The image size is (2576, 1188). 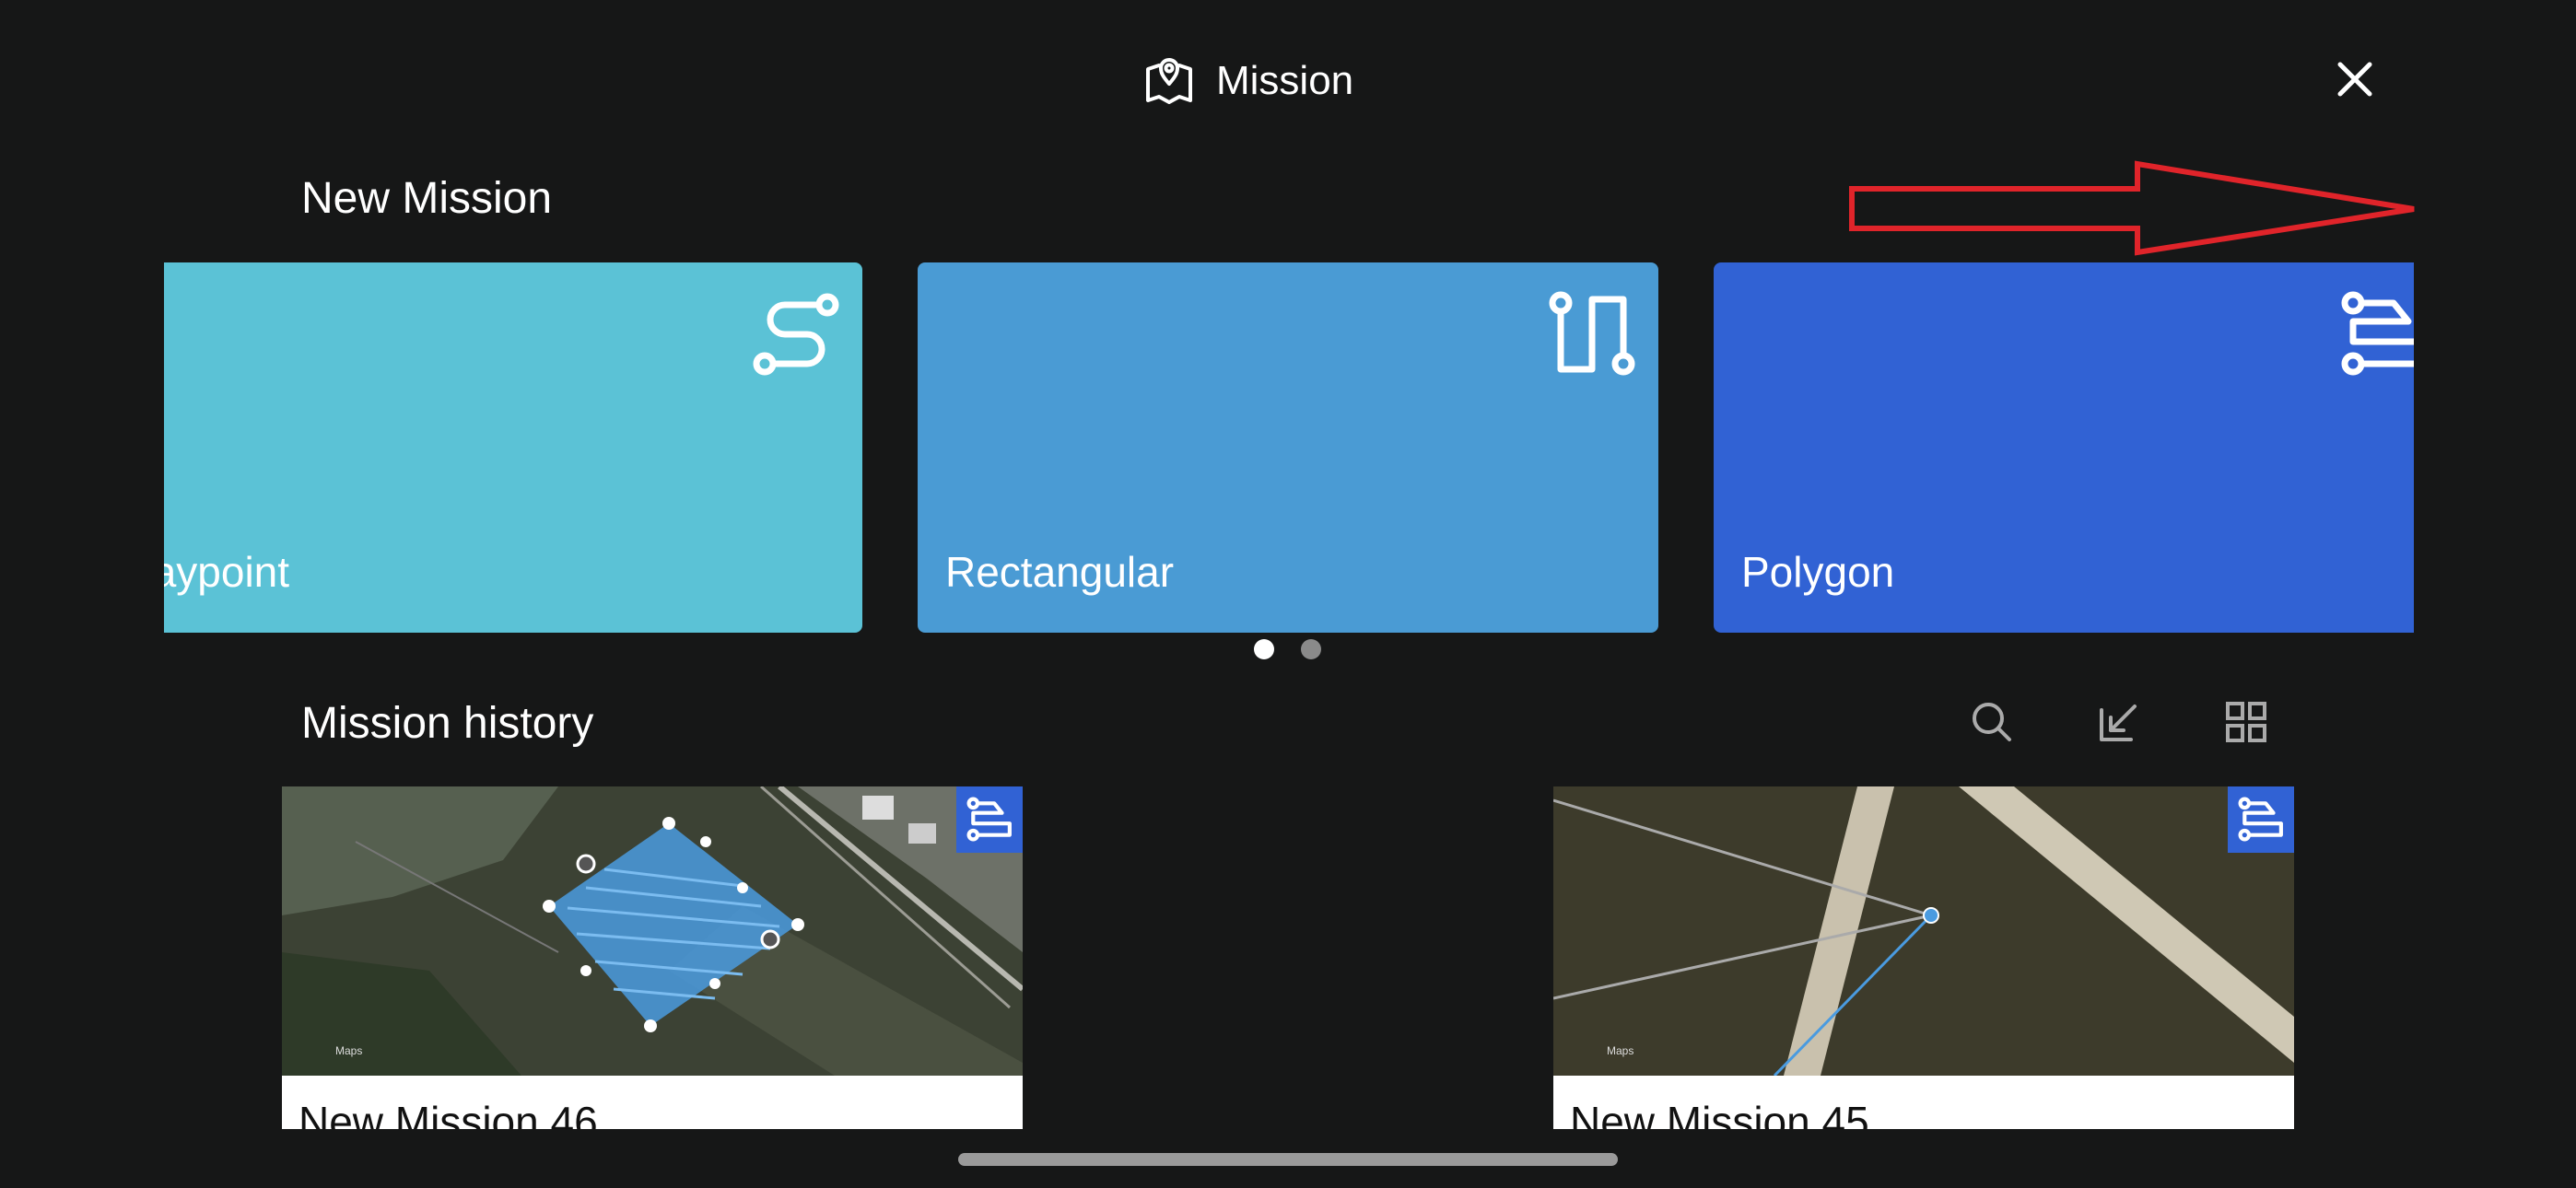 I want to click on header-title: Mission, so click(x=1247, y=81).